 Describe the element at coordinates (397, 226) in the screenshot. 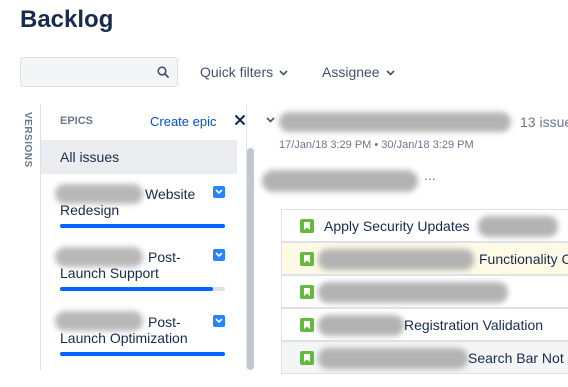

I see `issue-summary: Apply Security Updates` at that location.